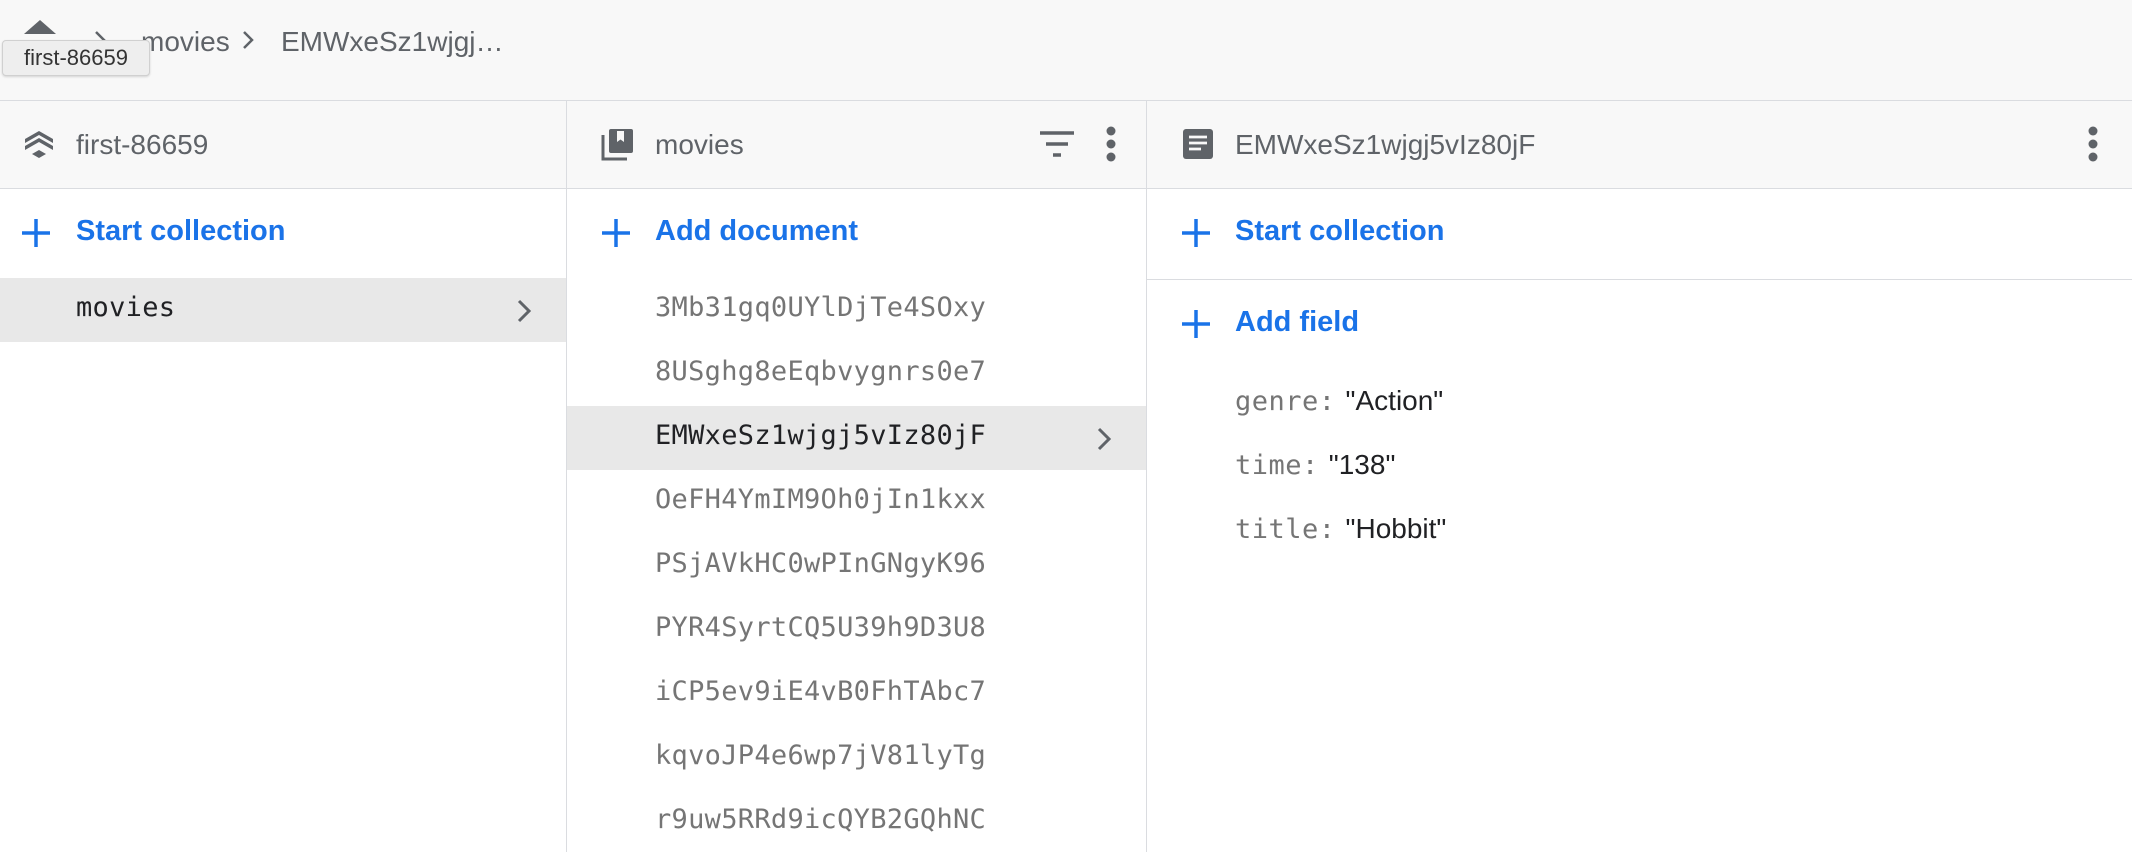  Describe the element at coordinates (1639, 324) in the screenshot. I see `add-field-button: Add field` at that location.